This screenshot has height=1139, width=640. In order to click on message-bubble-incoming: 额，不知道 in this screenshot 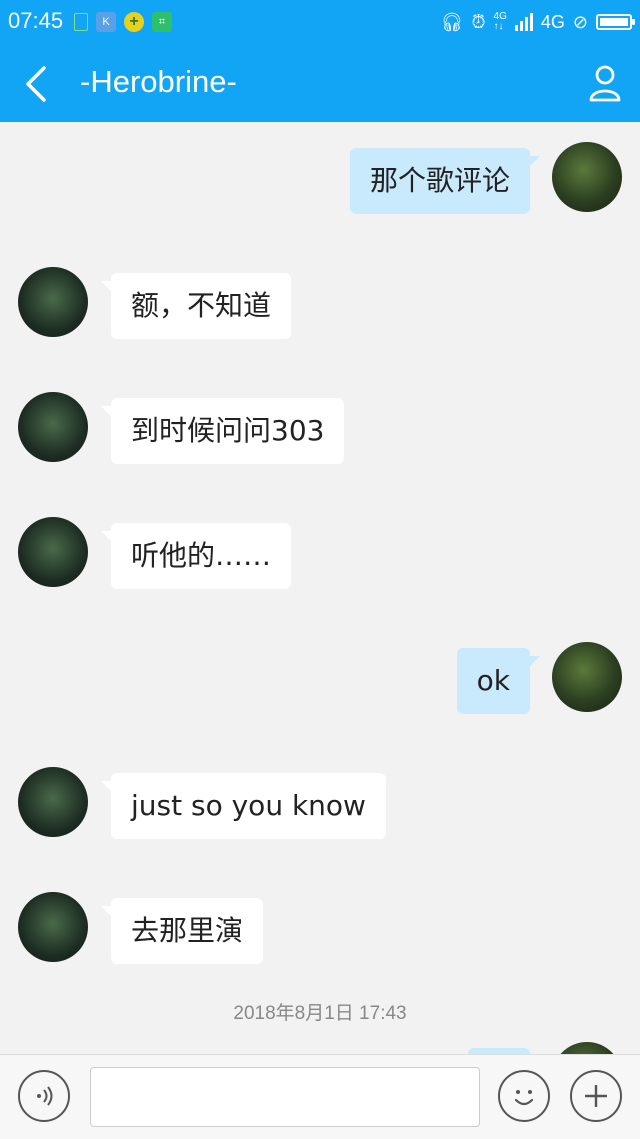, I will do `click(196, 306)`.